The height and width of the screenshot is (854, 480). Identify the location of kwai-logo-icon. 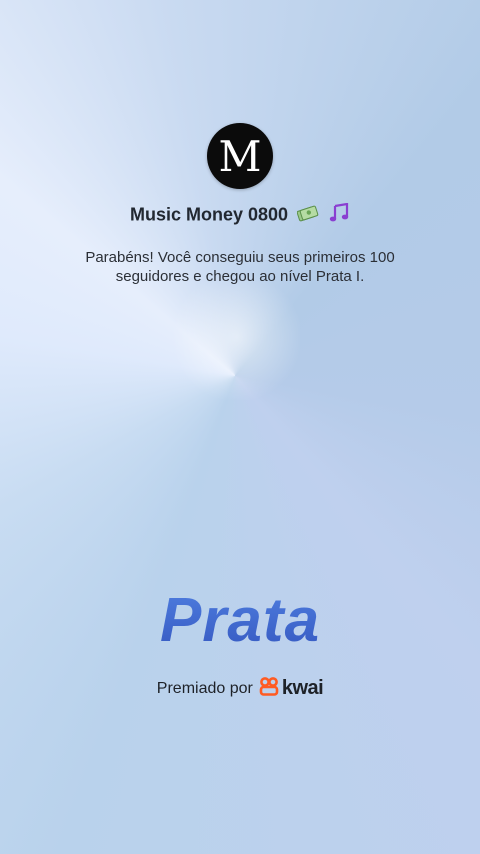
(269, 688).